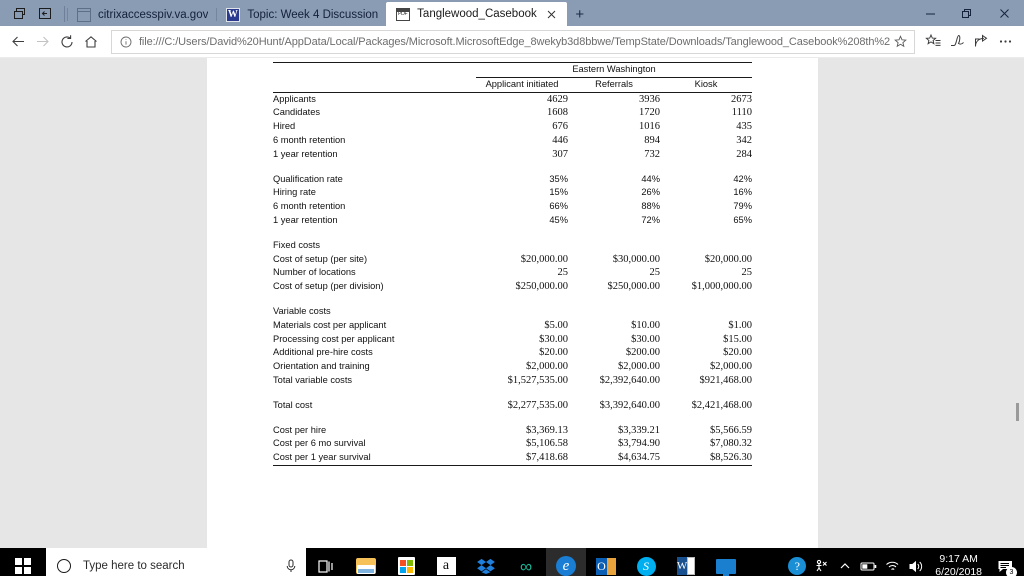  Describe the element at coordinates (291, 566) in the screenshot. I see `microphone-icon` at that location.